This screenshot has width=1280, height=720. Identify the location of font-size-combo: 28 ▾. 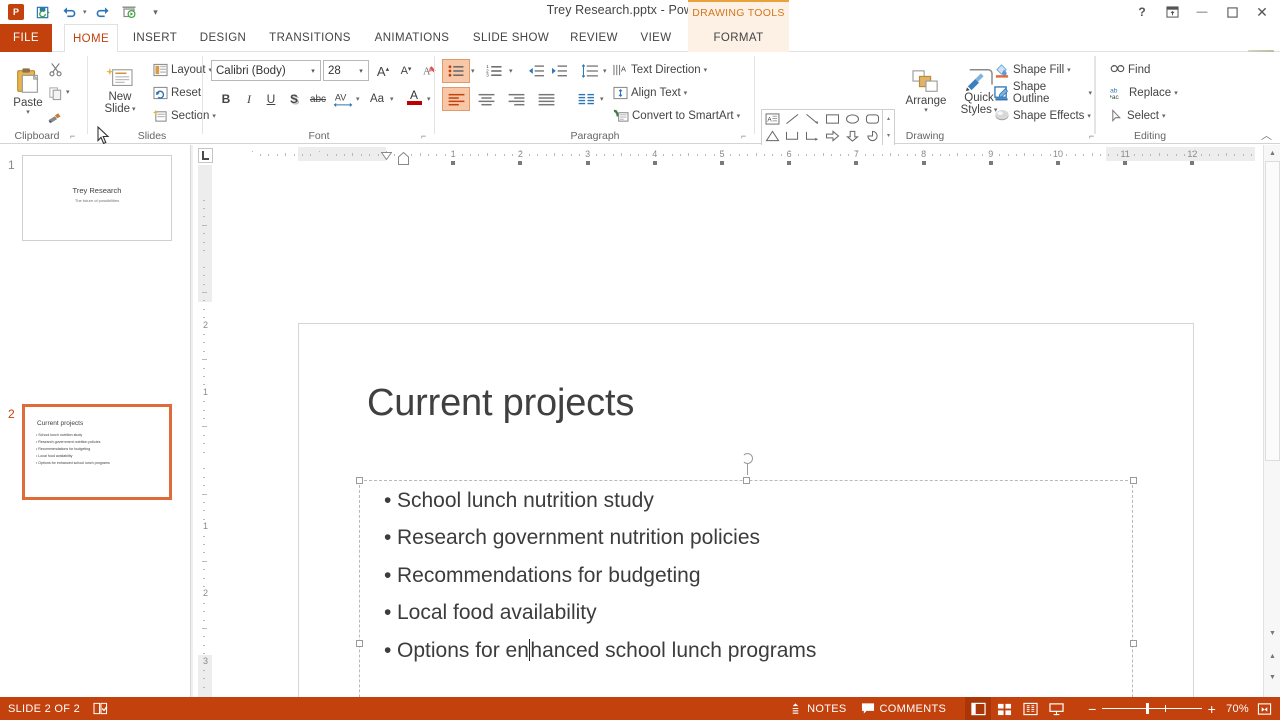
(346, 70).